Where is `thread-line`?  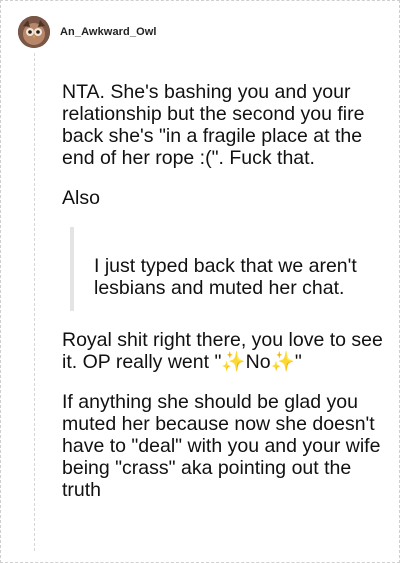 thread-line is located at coordinates (34, 302).